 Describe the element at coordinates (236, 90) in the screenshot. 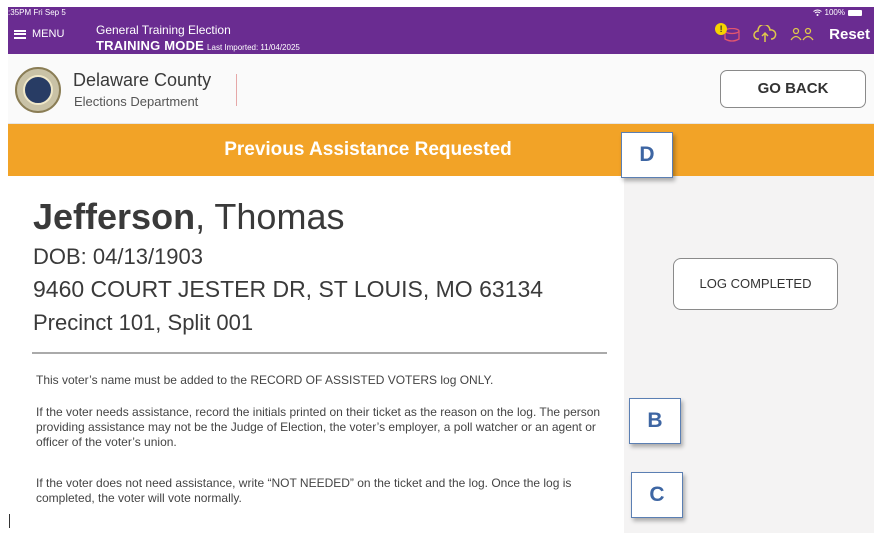

I see `header-divider` at that location.